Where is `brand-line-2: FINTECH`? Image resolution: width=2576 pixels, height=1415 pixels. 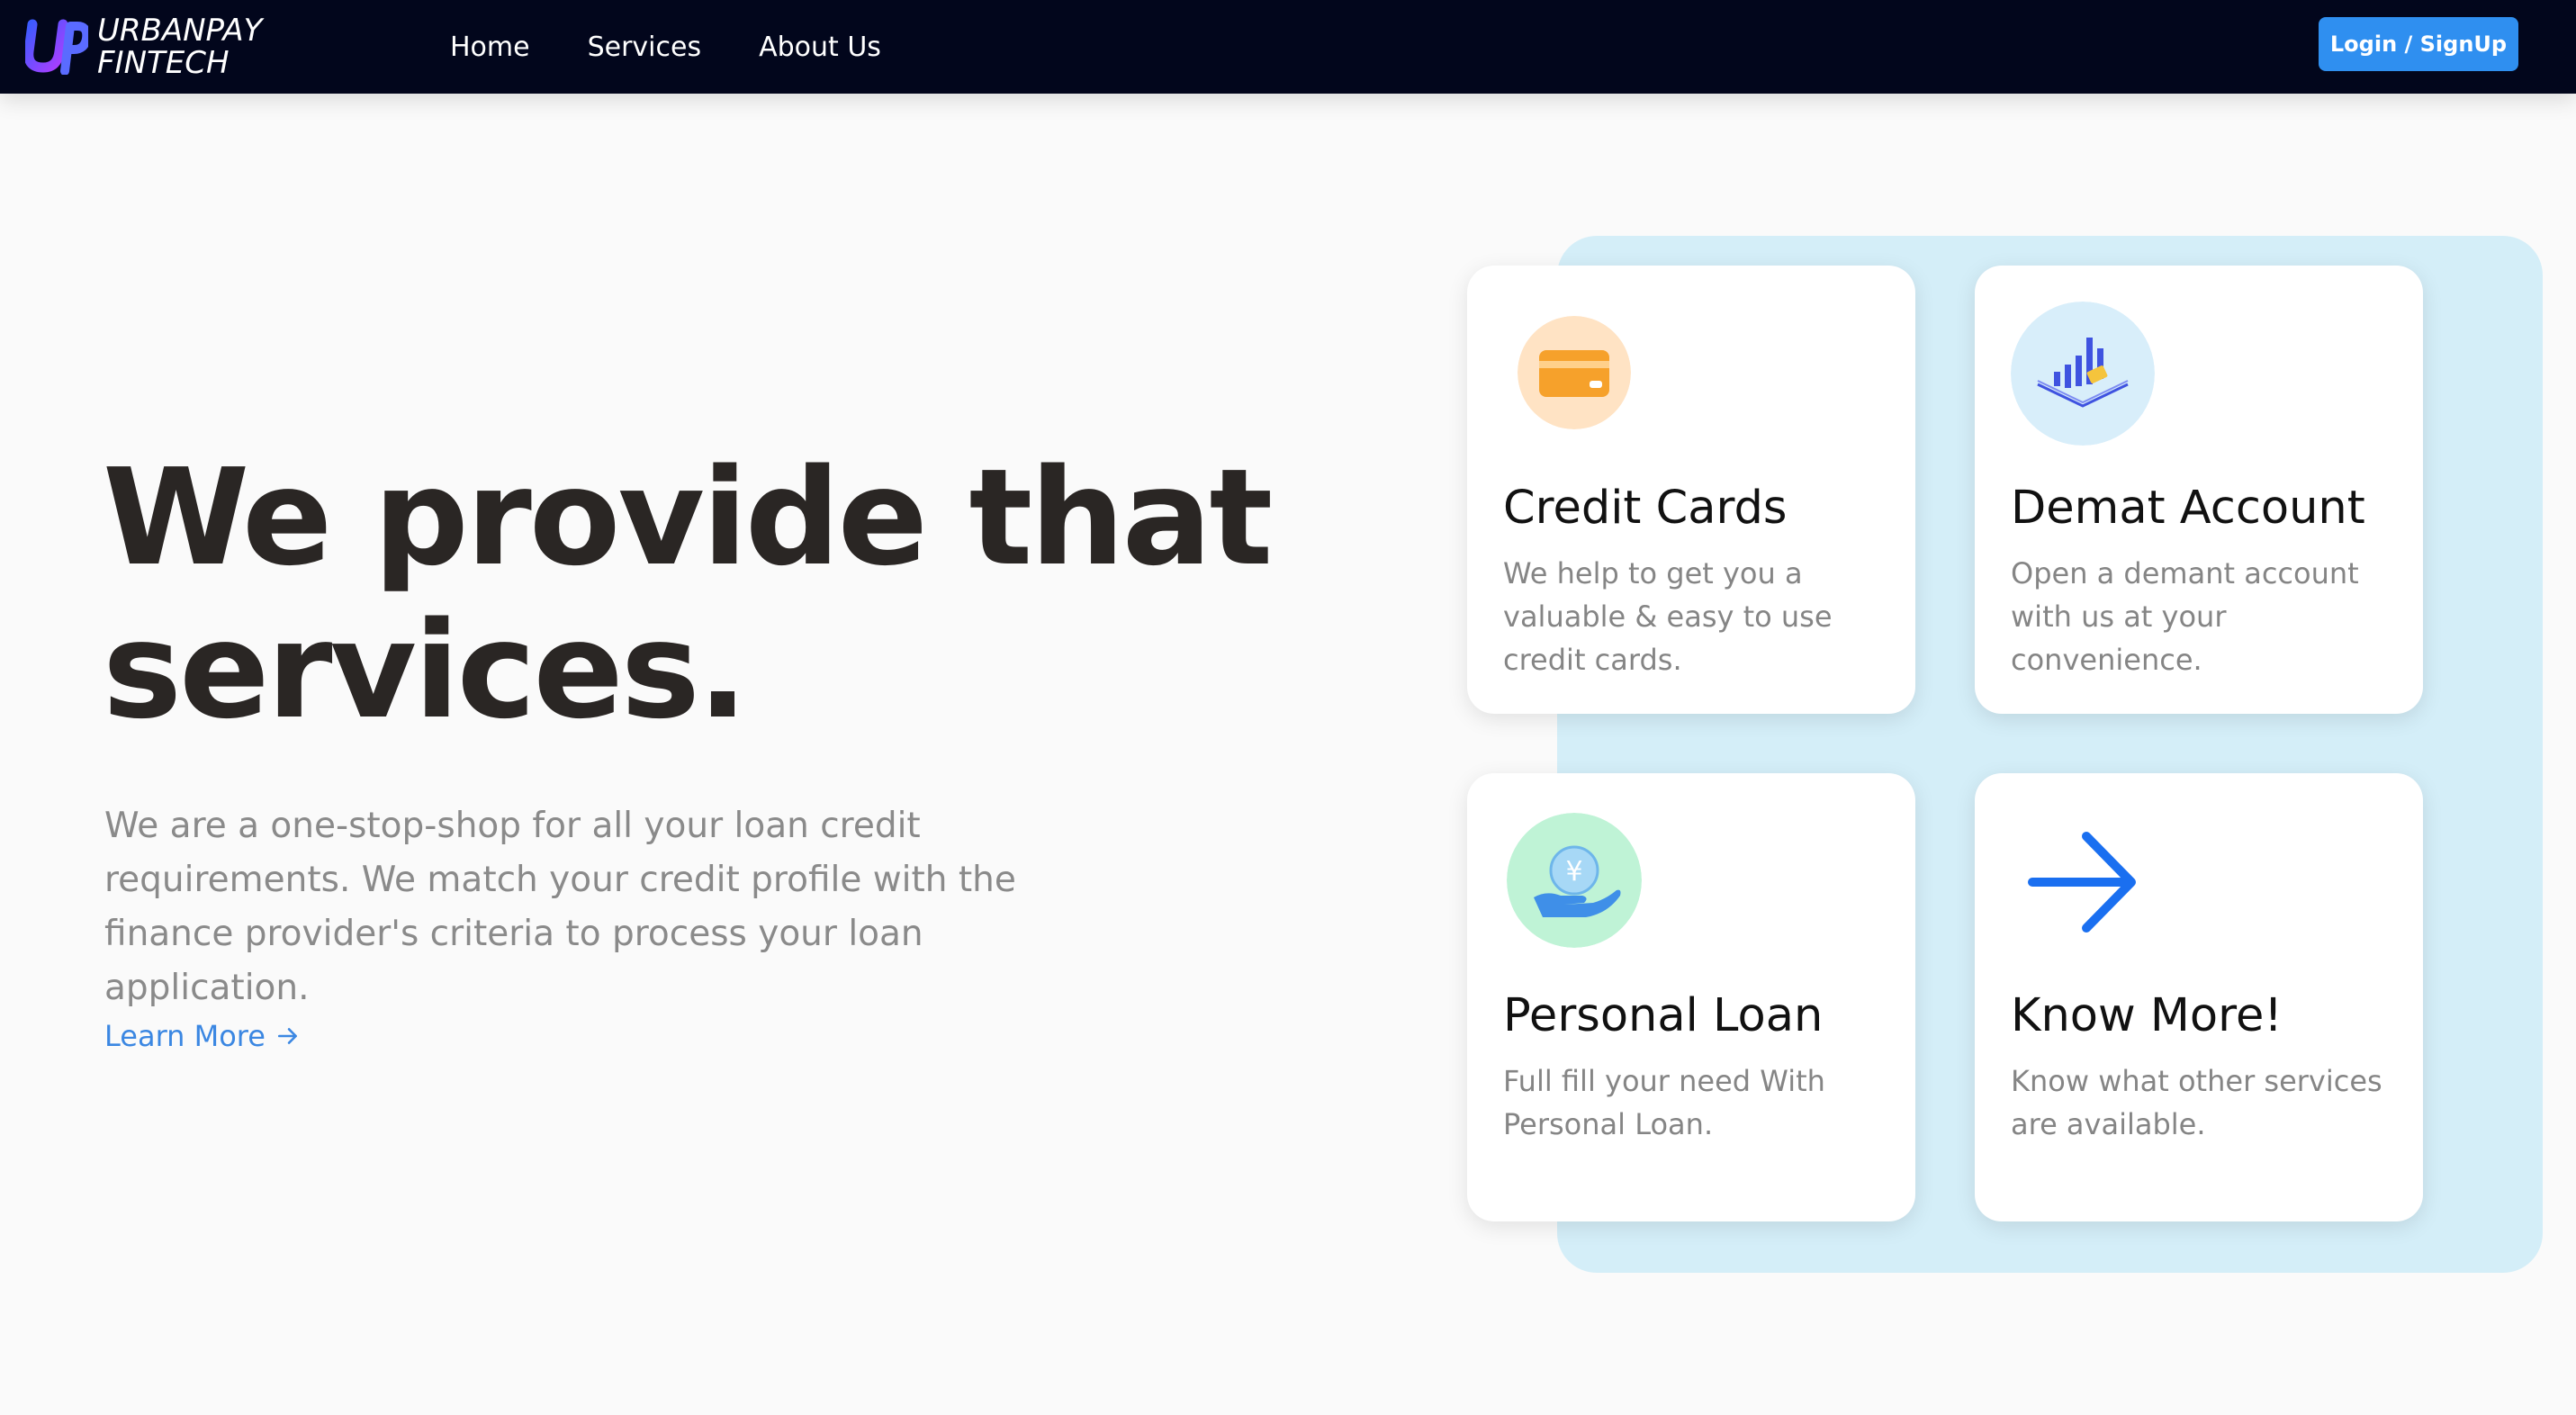 brand-line-2: FINTECH is located at coordinates (163, 63).